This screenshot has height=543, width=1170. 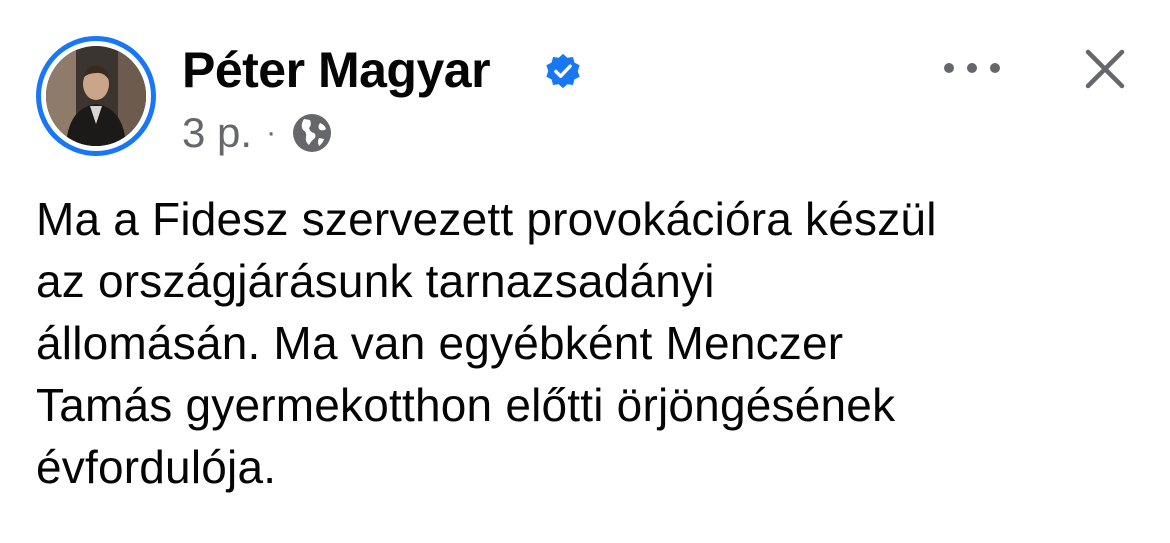 What do you see at coordinates (312, 133) in the screenshot?
I see `globe-icon` at bounding box center [312, 133].